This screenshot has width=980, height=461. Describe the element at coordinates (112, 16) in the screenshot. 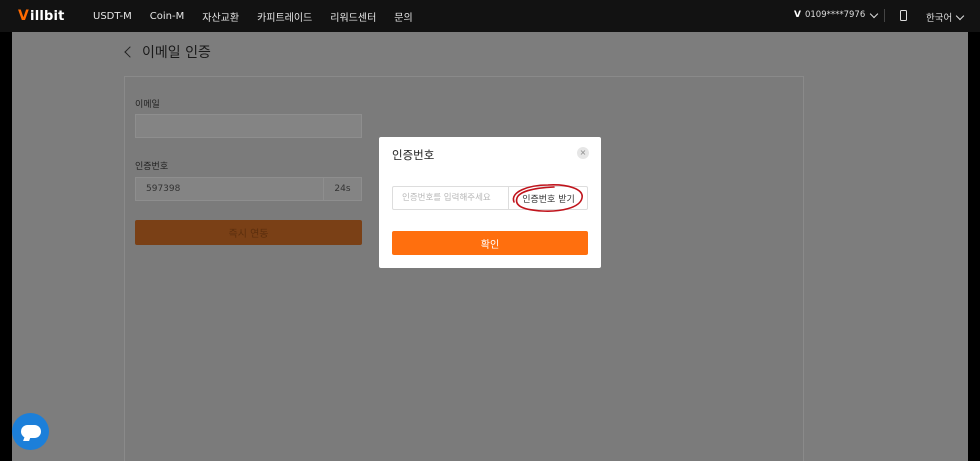

I see `nav-usdt-m: USDT-M` at that location.